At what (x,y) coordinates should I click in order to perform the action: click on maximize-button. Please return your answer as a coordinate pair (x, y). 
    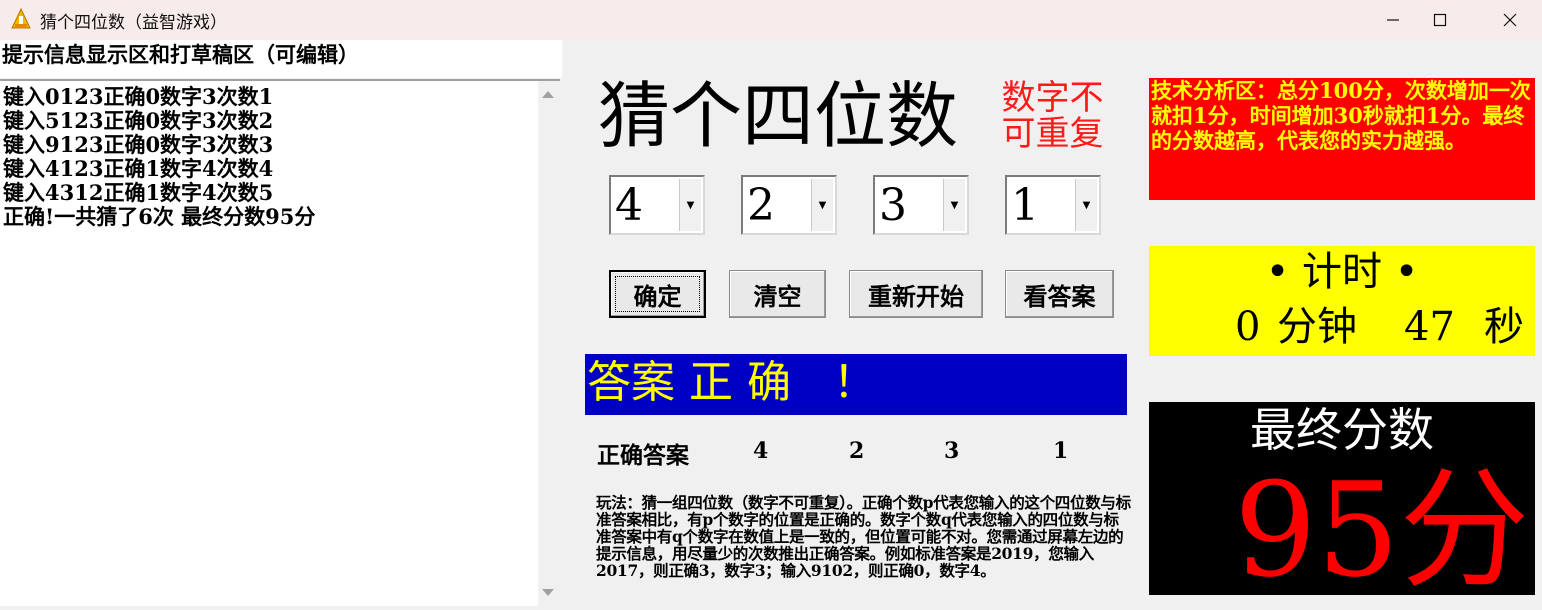
    Looking at the image, I should click on (1440, 20).